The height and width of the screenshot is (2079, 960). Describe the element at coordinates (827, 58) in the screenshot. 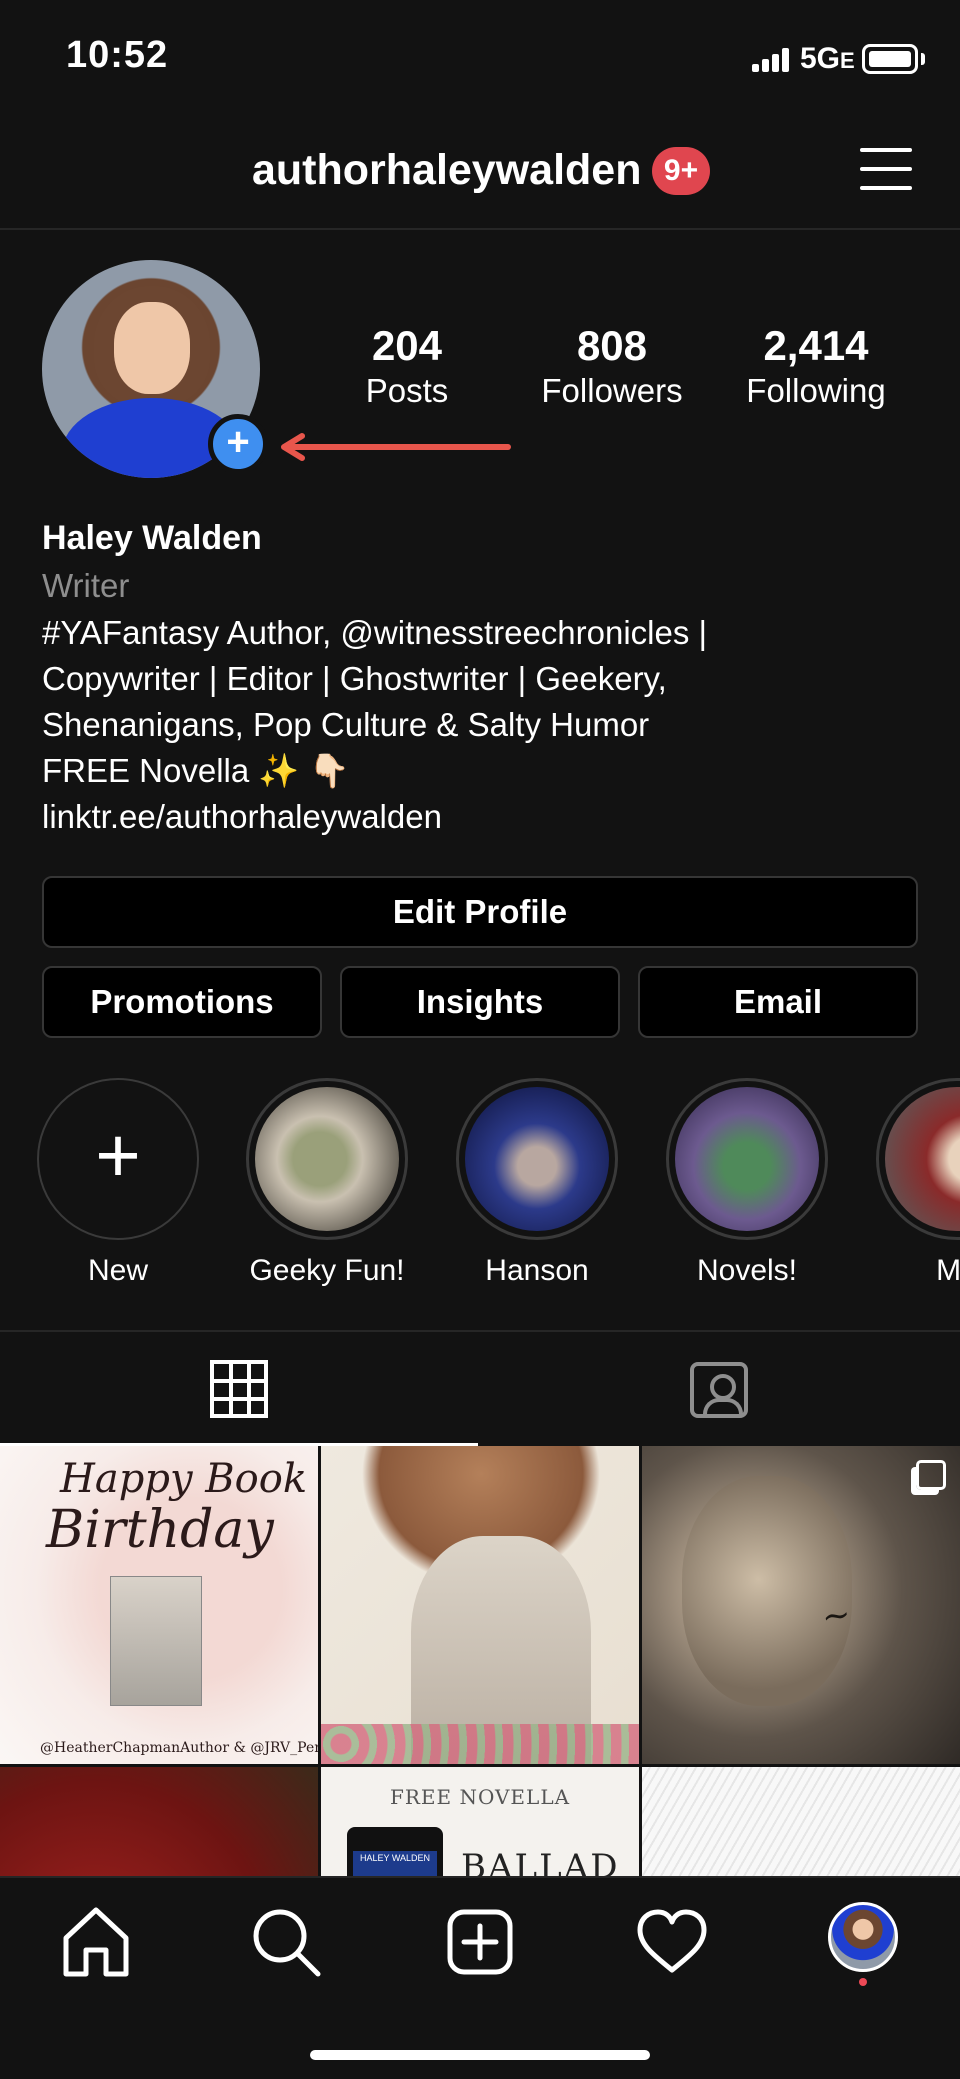

I see `network-indicator: 5GE` at that location.